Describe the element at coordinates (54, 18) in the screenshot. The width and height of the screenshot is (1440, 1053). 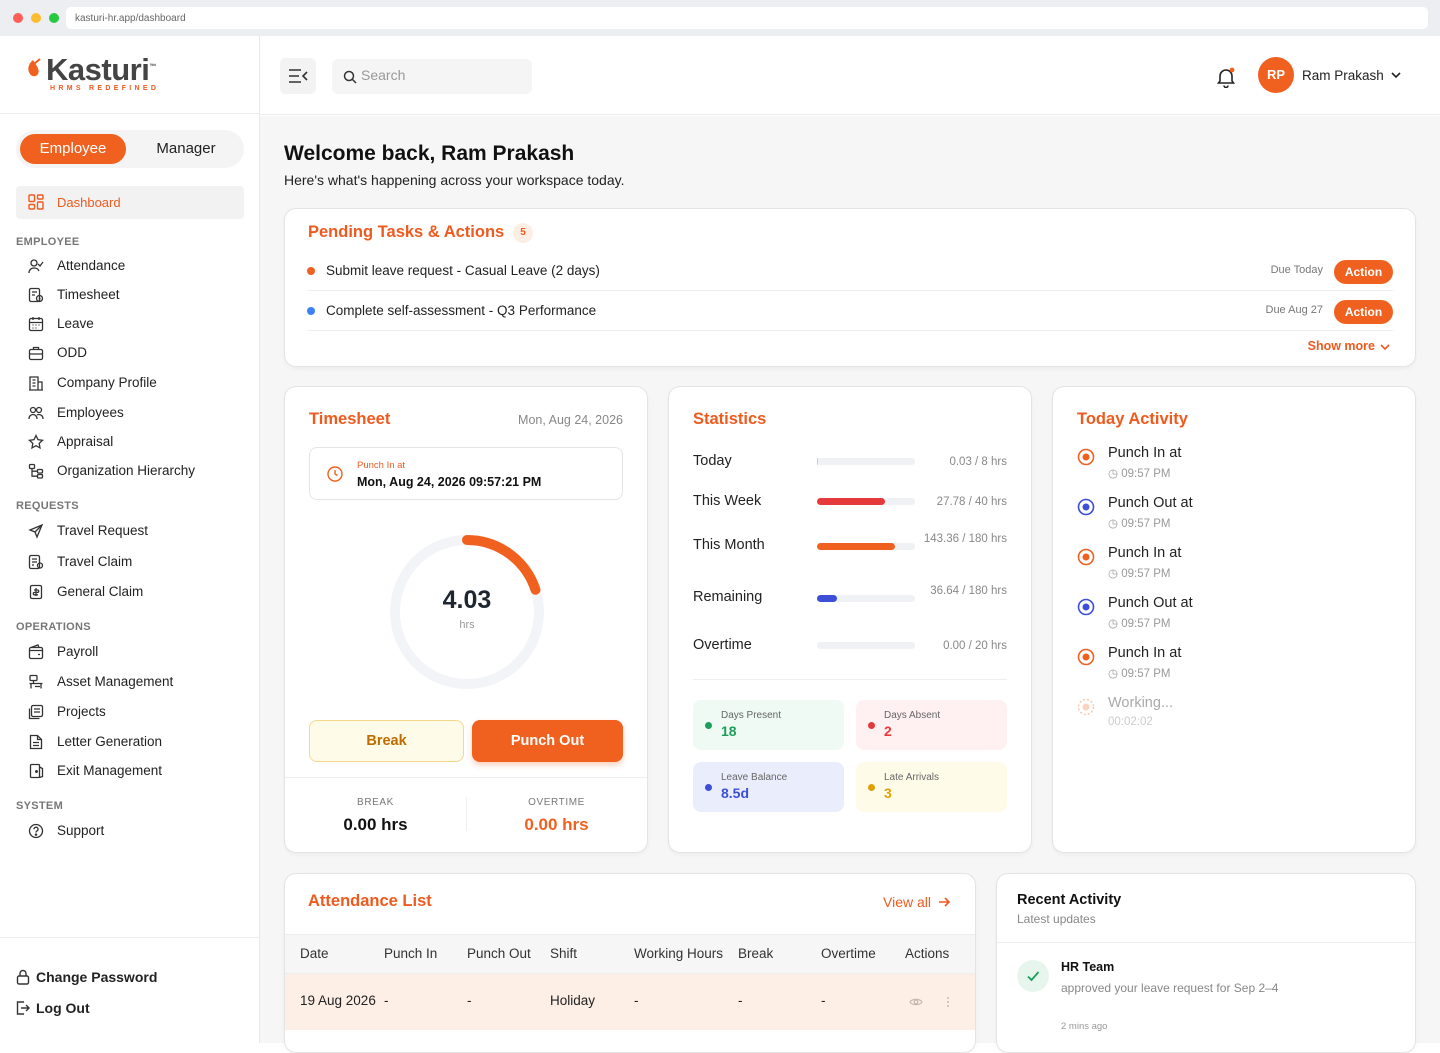
I see `maximize-window-dot` at that location.